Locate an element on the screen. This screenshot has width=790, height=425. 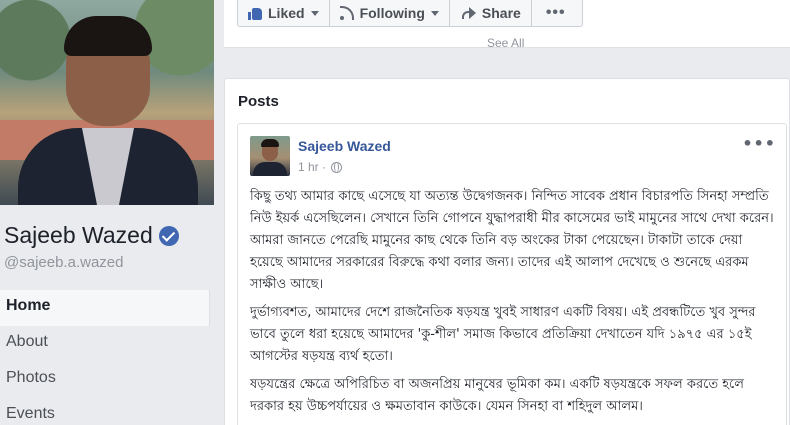
see-all-link: See All is located at coordinates (505, 43).